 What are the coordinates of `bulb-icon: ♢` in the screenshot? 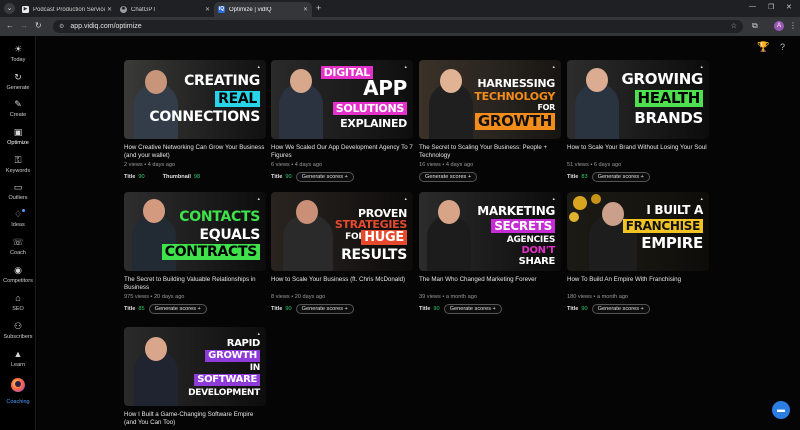 It's located at (18, 214).